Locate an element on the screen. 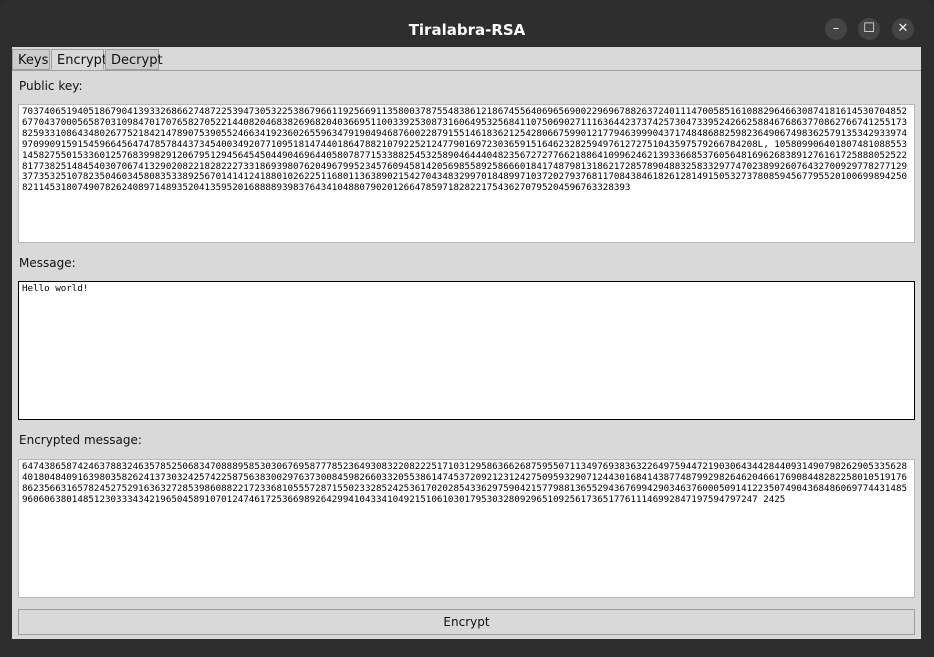 The height and width of the screenshot is (657, 934). encrypted-message-label: Encrypted message: is located at coordinates (80, 440).